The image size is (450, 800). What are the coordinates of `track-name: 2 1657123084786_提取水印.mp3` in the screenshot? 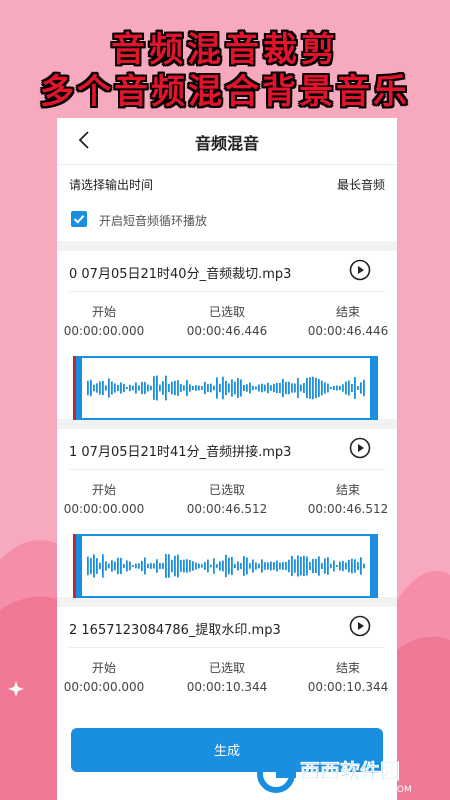 It's located at (175, 630).